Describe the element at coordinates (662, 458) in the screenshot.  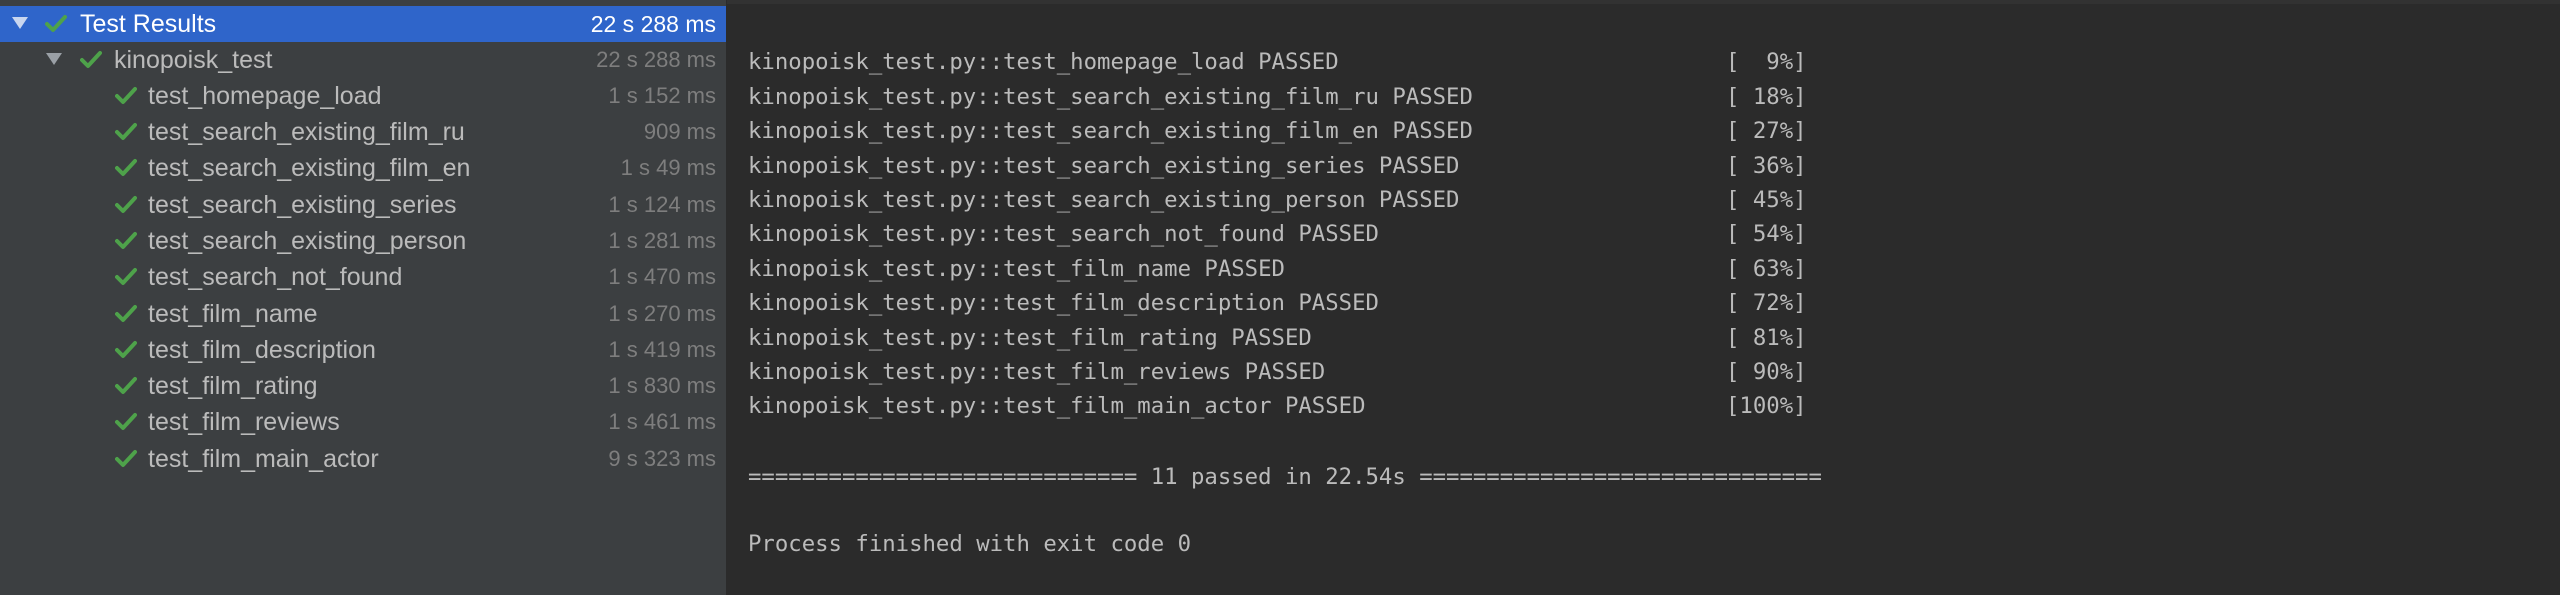
I see `test-duration: 9 s 323 ms` at that location.